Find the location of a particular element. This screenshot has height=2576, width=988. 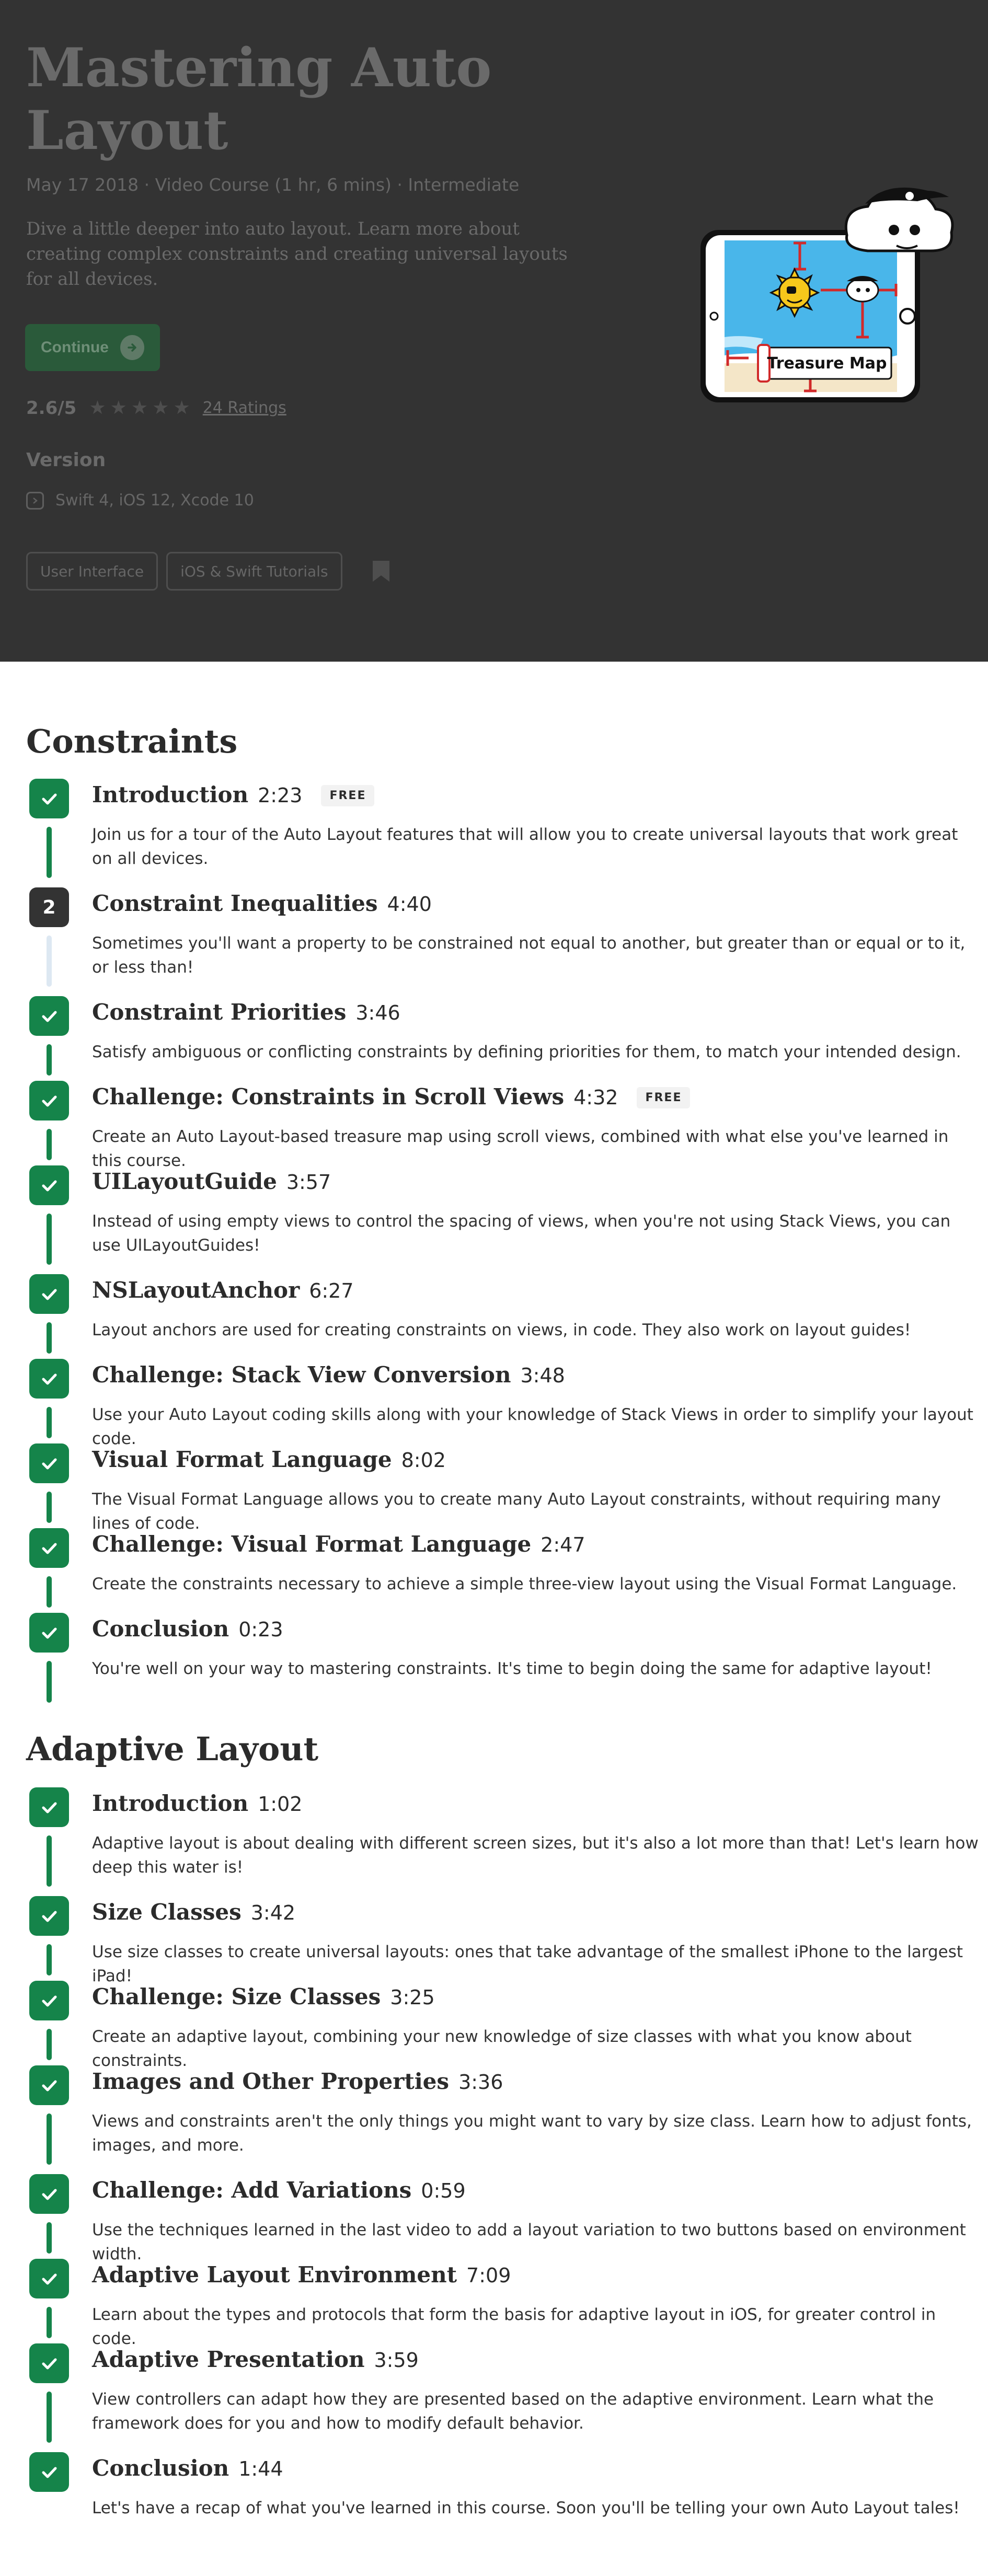

lesson-duration: 4:40 is located at coordinates (409, 905).